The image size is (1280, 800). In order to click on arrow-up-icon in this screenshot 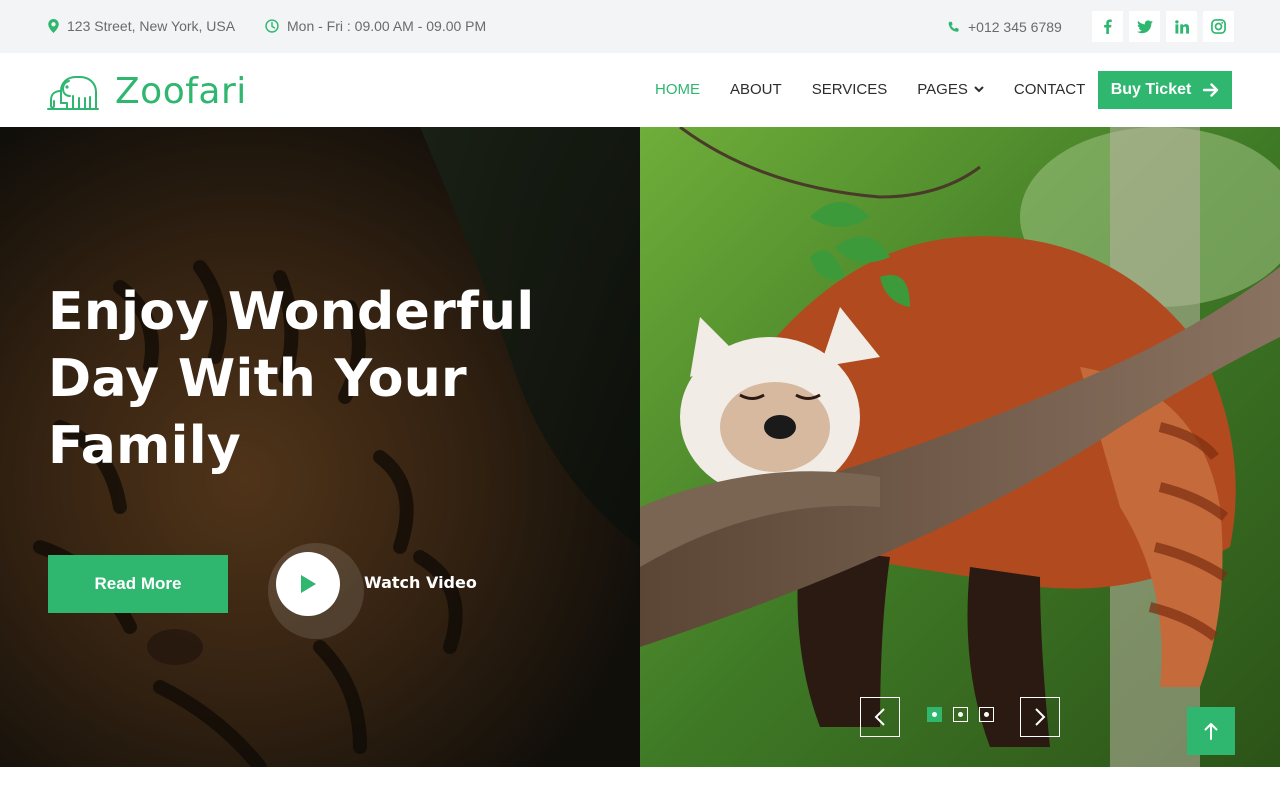, I will do `click(1211, 731)`.